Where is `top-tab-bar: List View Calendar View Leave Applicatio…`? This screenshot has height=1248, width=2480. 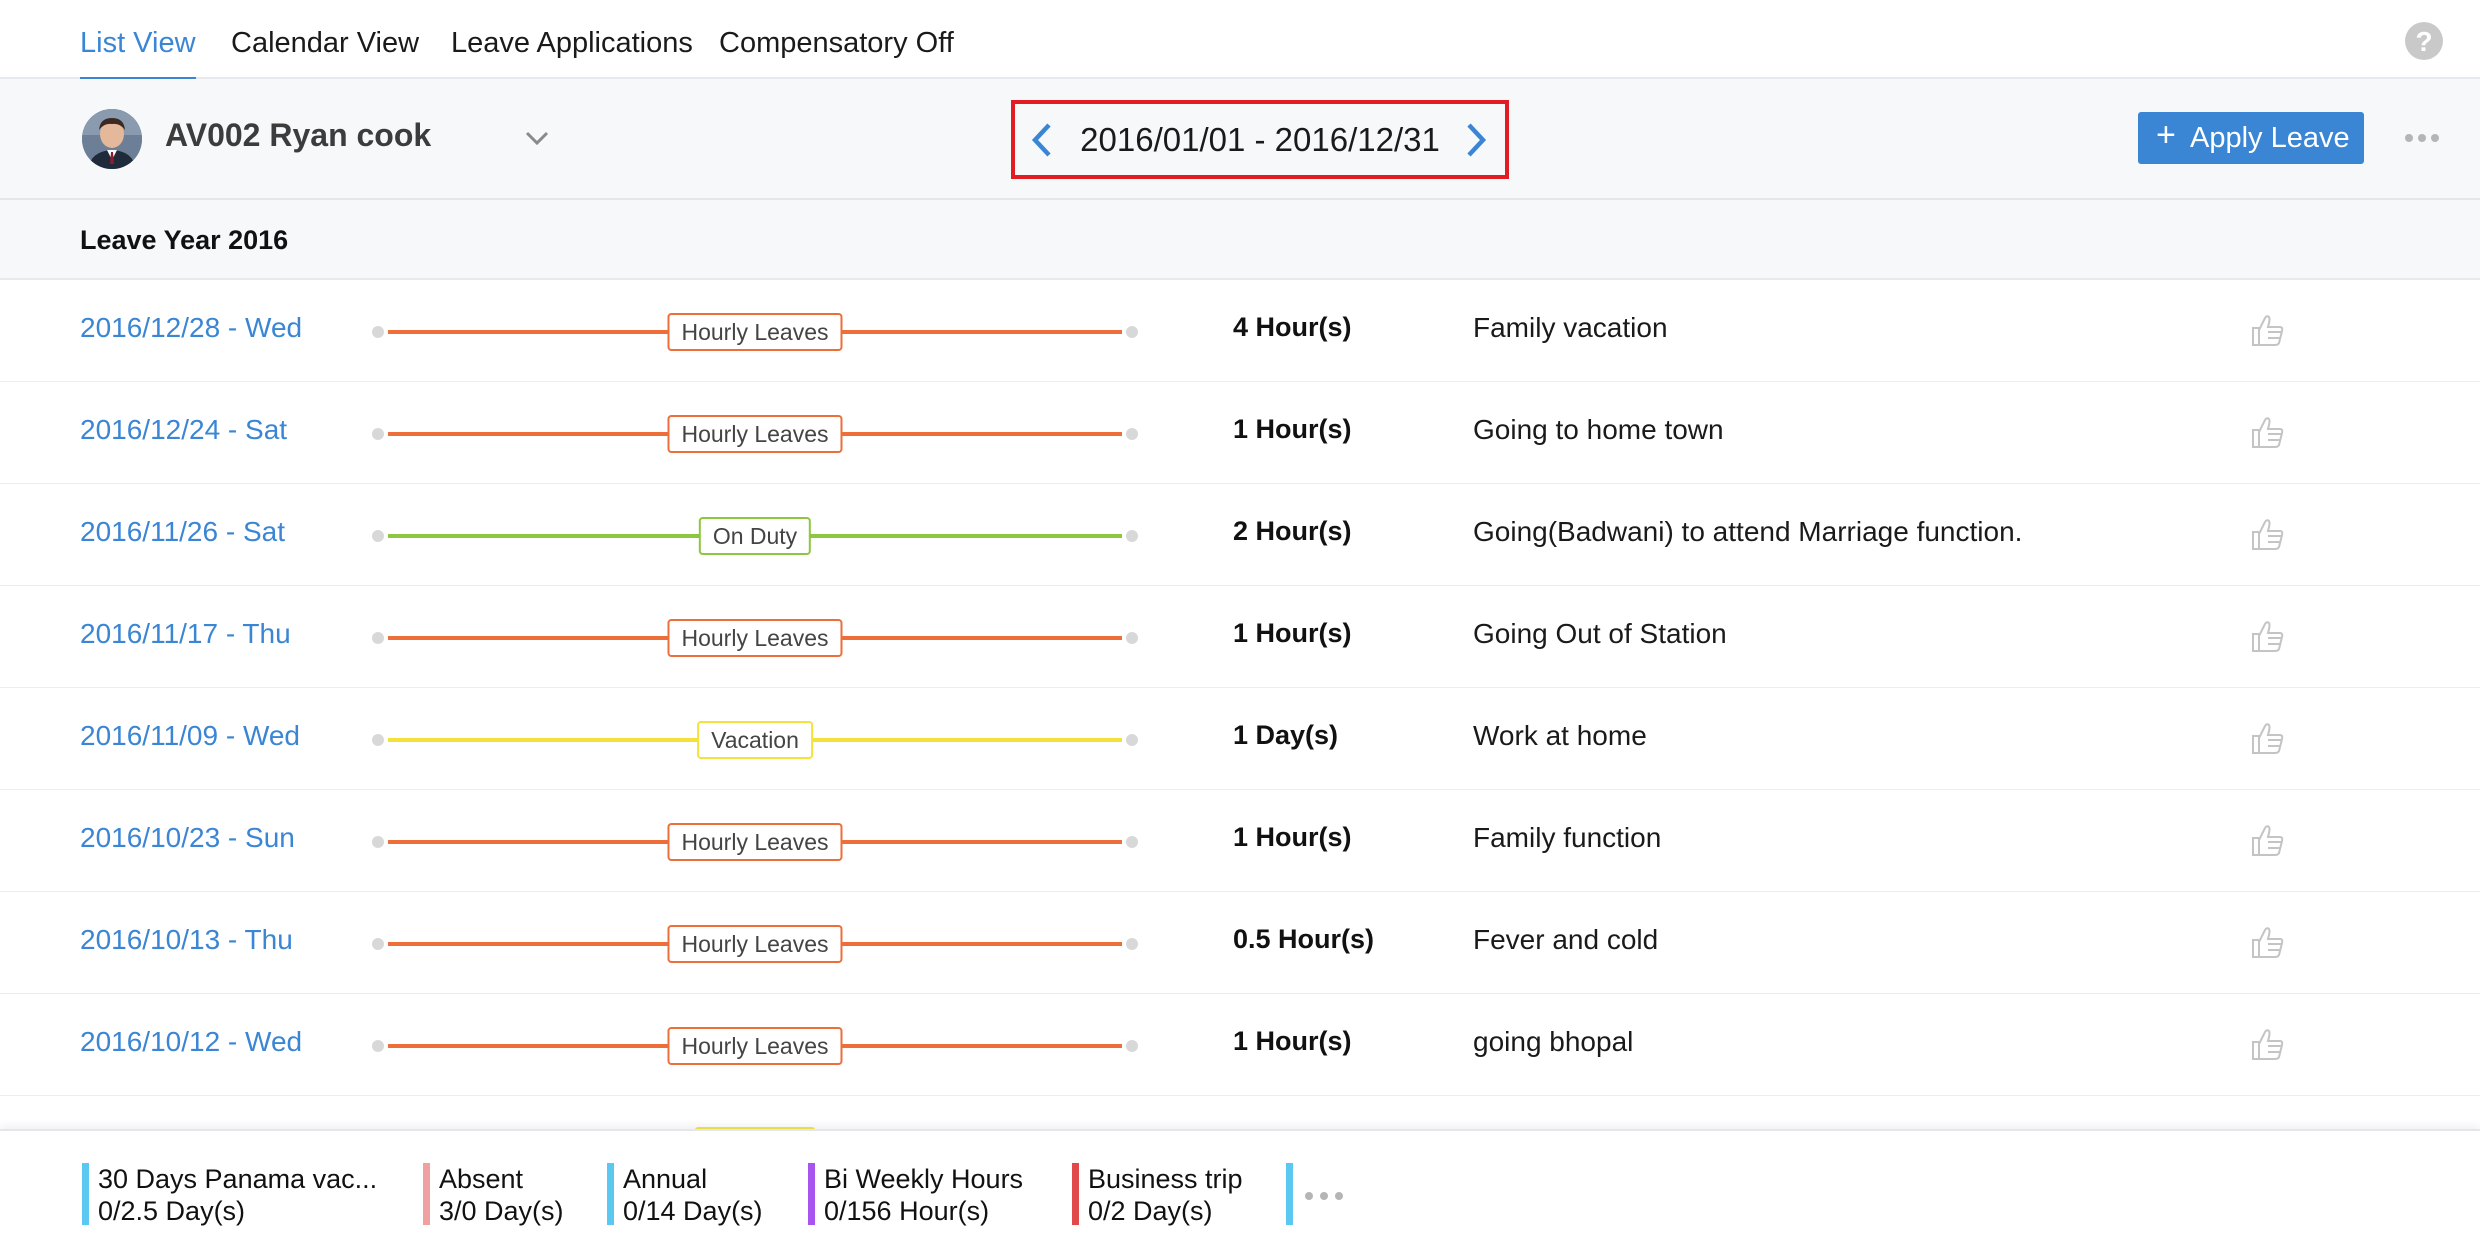
top-tab-bar: List View Calendar View Leave Applicatio… is located at coordinates (1240, 40).